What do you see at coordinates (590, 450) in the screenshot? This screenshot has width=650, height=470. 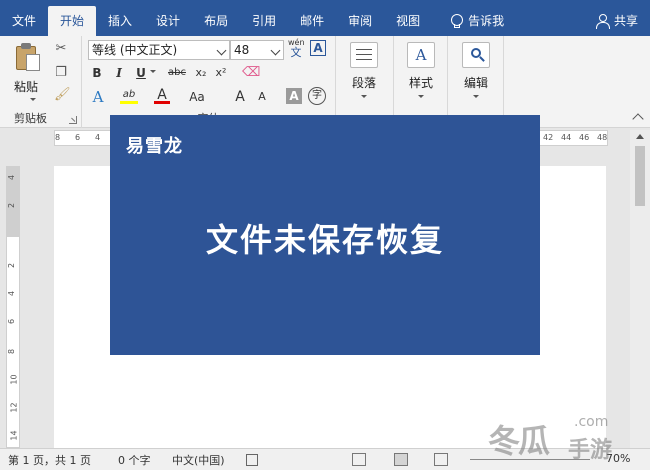 I see `watermark-subtitle: 手游` at bounding box center [590, 450].